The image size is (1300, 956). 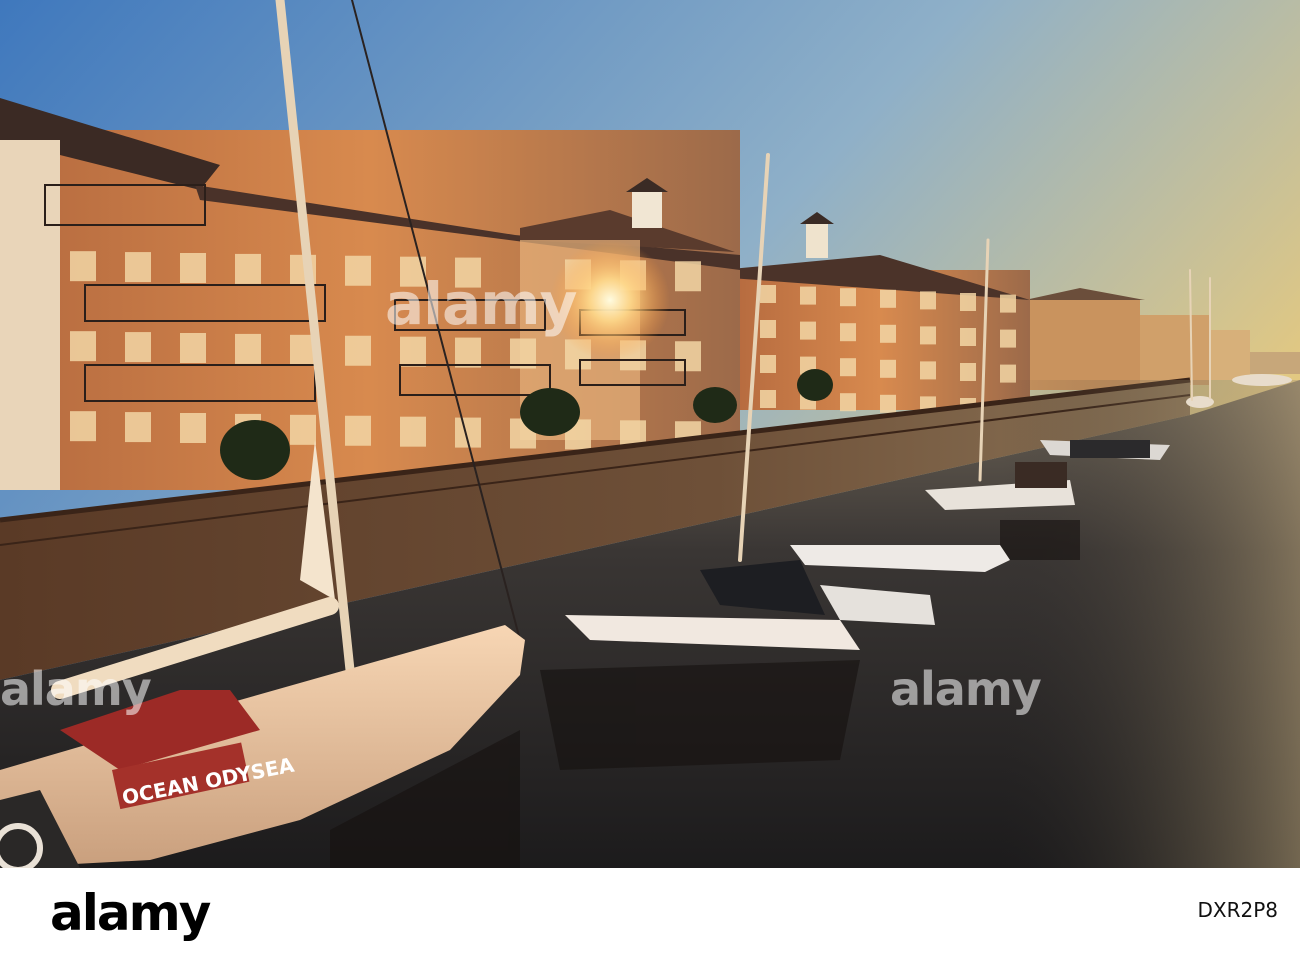 I want to click on stock-image-id: DXR2P8, so click(x=1237, y=910).